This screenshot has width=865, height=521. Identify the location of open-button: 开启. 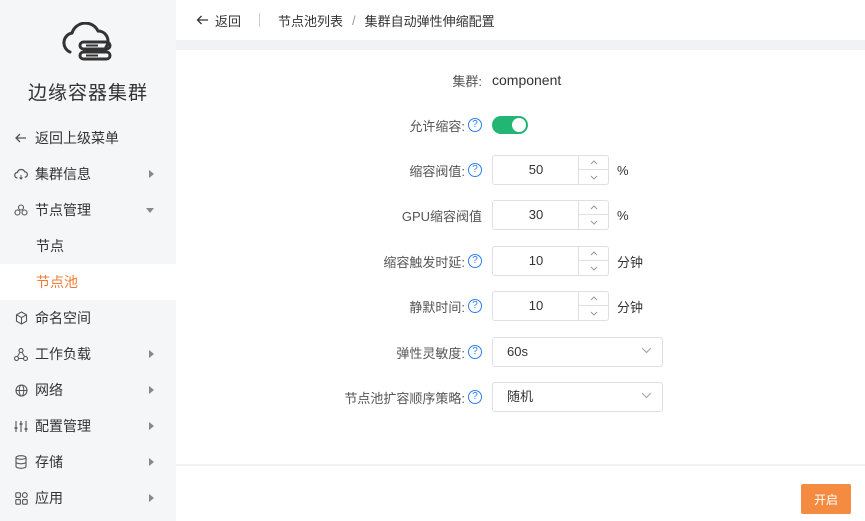
(826, 499).